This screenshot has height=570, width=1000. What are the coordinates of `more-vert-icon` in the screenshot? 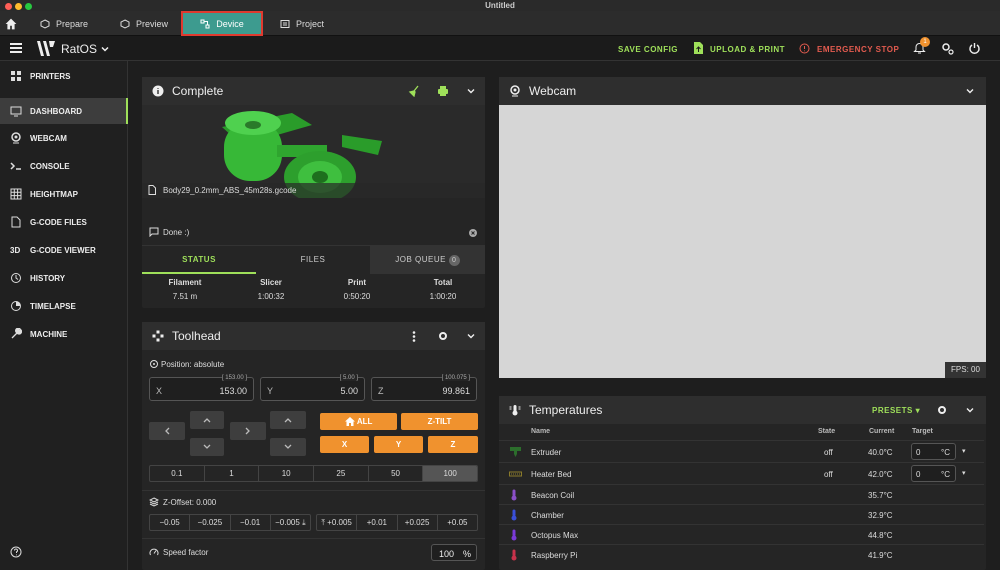 It's located at (414, 336).